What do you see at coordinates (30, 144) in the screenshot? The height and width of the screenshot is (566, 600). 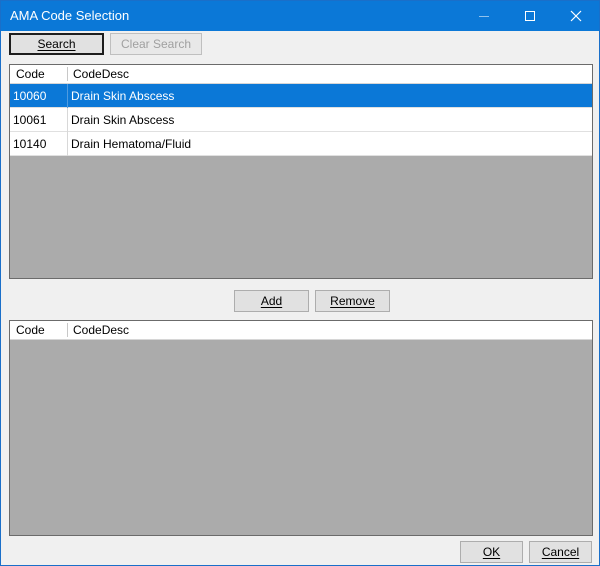 I see `row-code: 10140` at bounding box center [30, 144].